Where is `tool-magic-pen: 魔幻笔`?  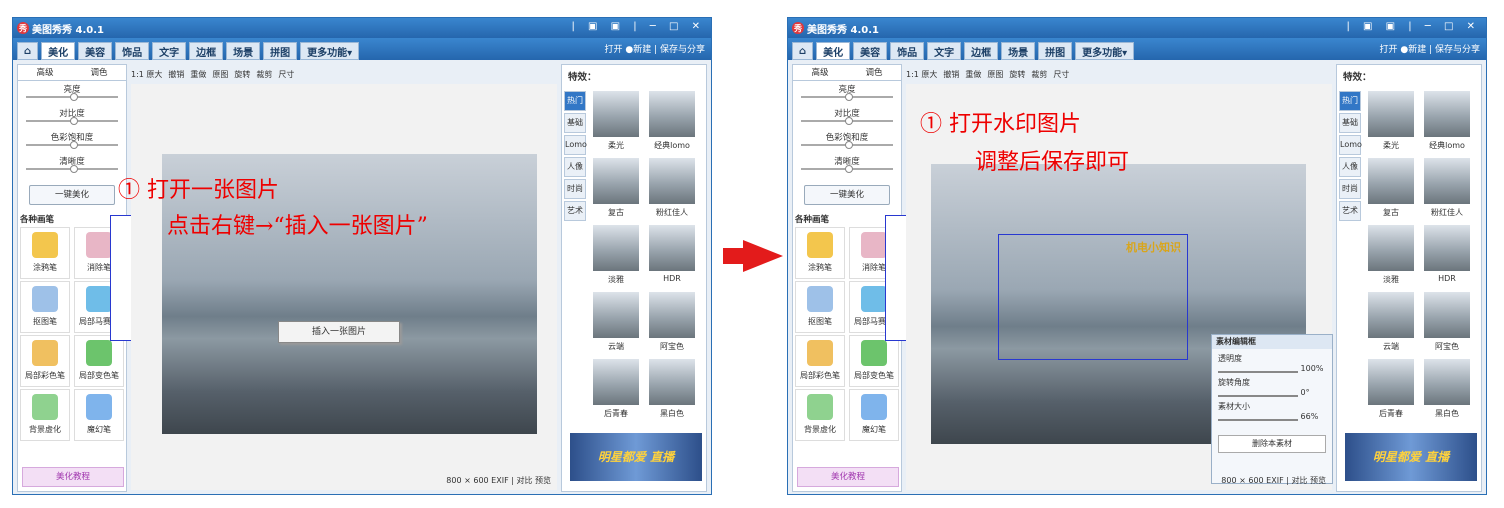
tool-magic-pen: 魔幻笔 is located at coordinates (99, 415).